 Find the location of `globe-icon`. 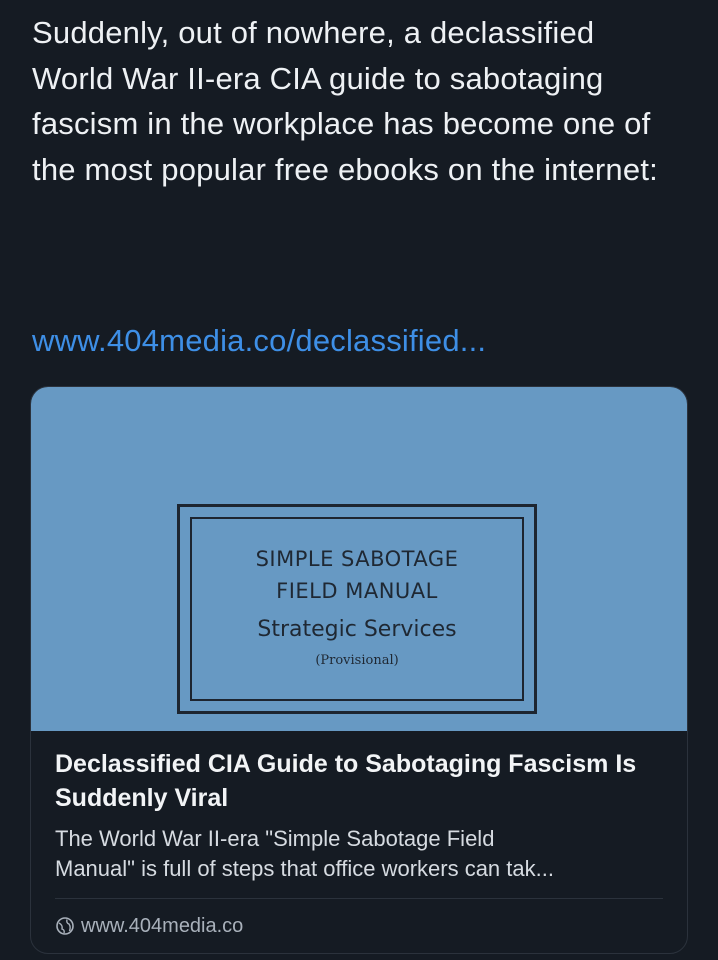

globe-icon is located at coordinates (65, 926).